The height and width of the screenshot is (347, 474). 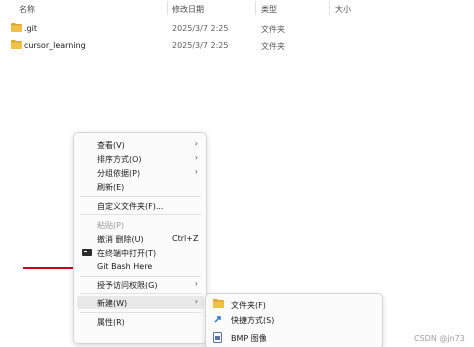 I want to click on menu-item-label: 授予访问权限(G), so click(x=127, y=285).